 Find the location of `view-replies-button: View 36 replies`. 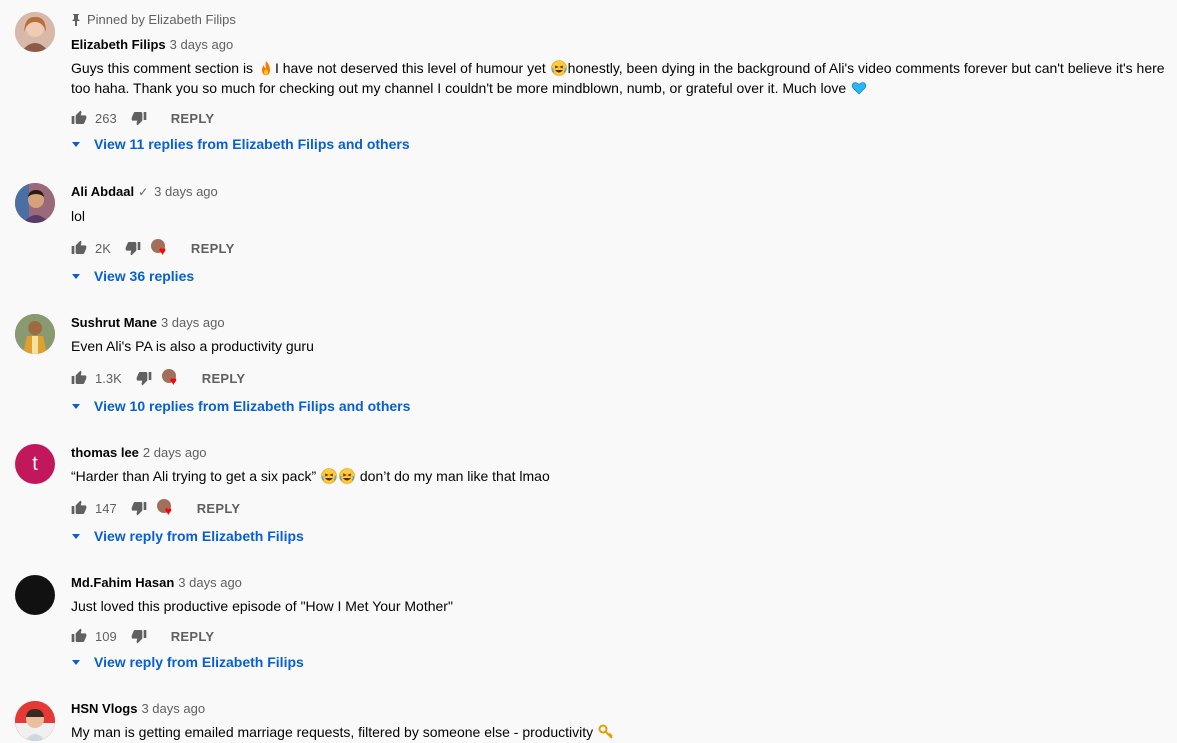

view-replies-button: View 36 replies is located at coordinates (132, 276).